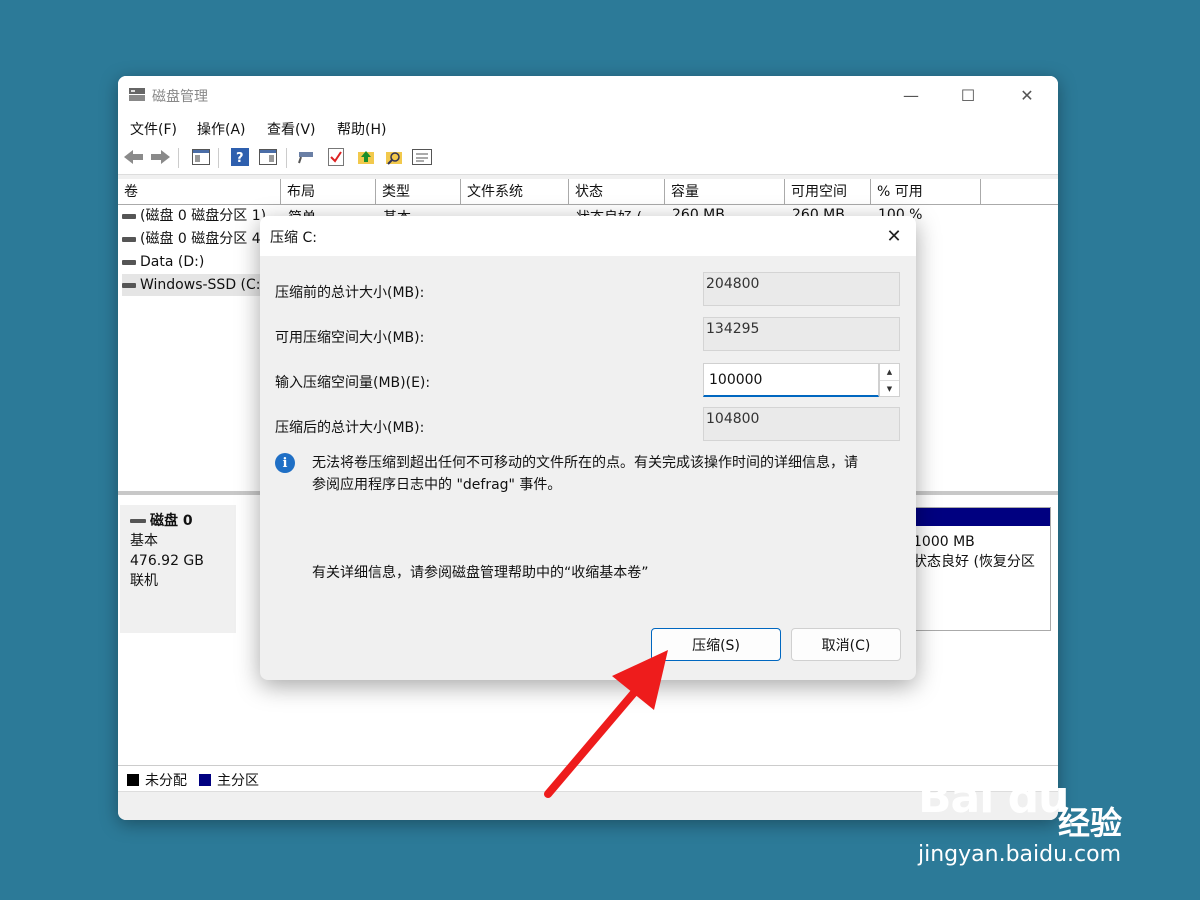  I want to click on red-arrow-annotation, so click(606, 724).